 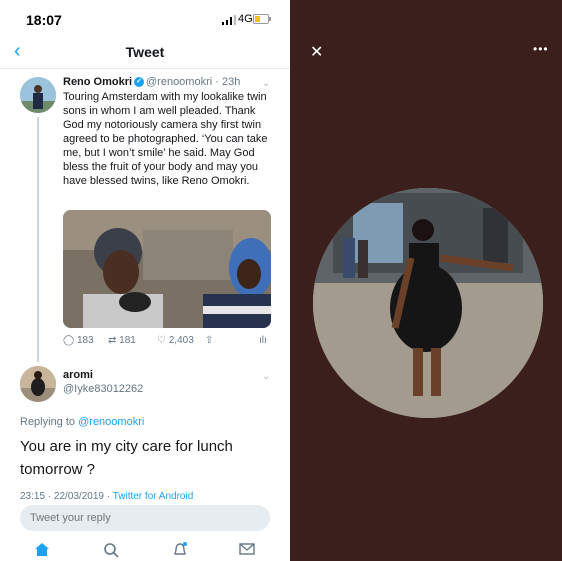 What do you see at coordinates (245, 19) in the screenshot?
I see `network-type: 4G` at bounding box center [245, 19].